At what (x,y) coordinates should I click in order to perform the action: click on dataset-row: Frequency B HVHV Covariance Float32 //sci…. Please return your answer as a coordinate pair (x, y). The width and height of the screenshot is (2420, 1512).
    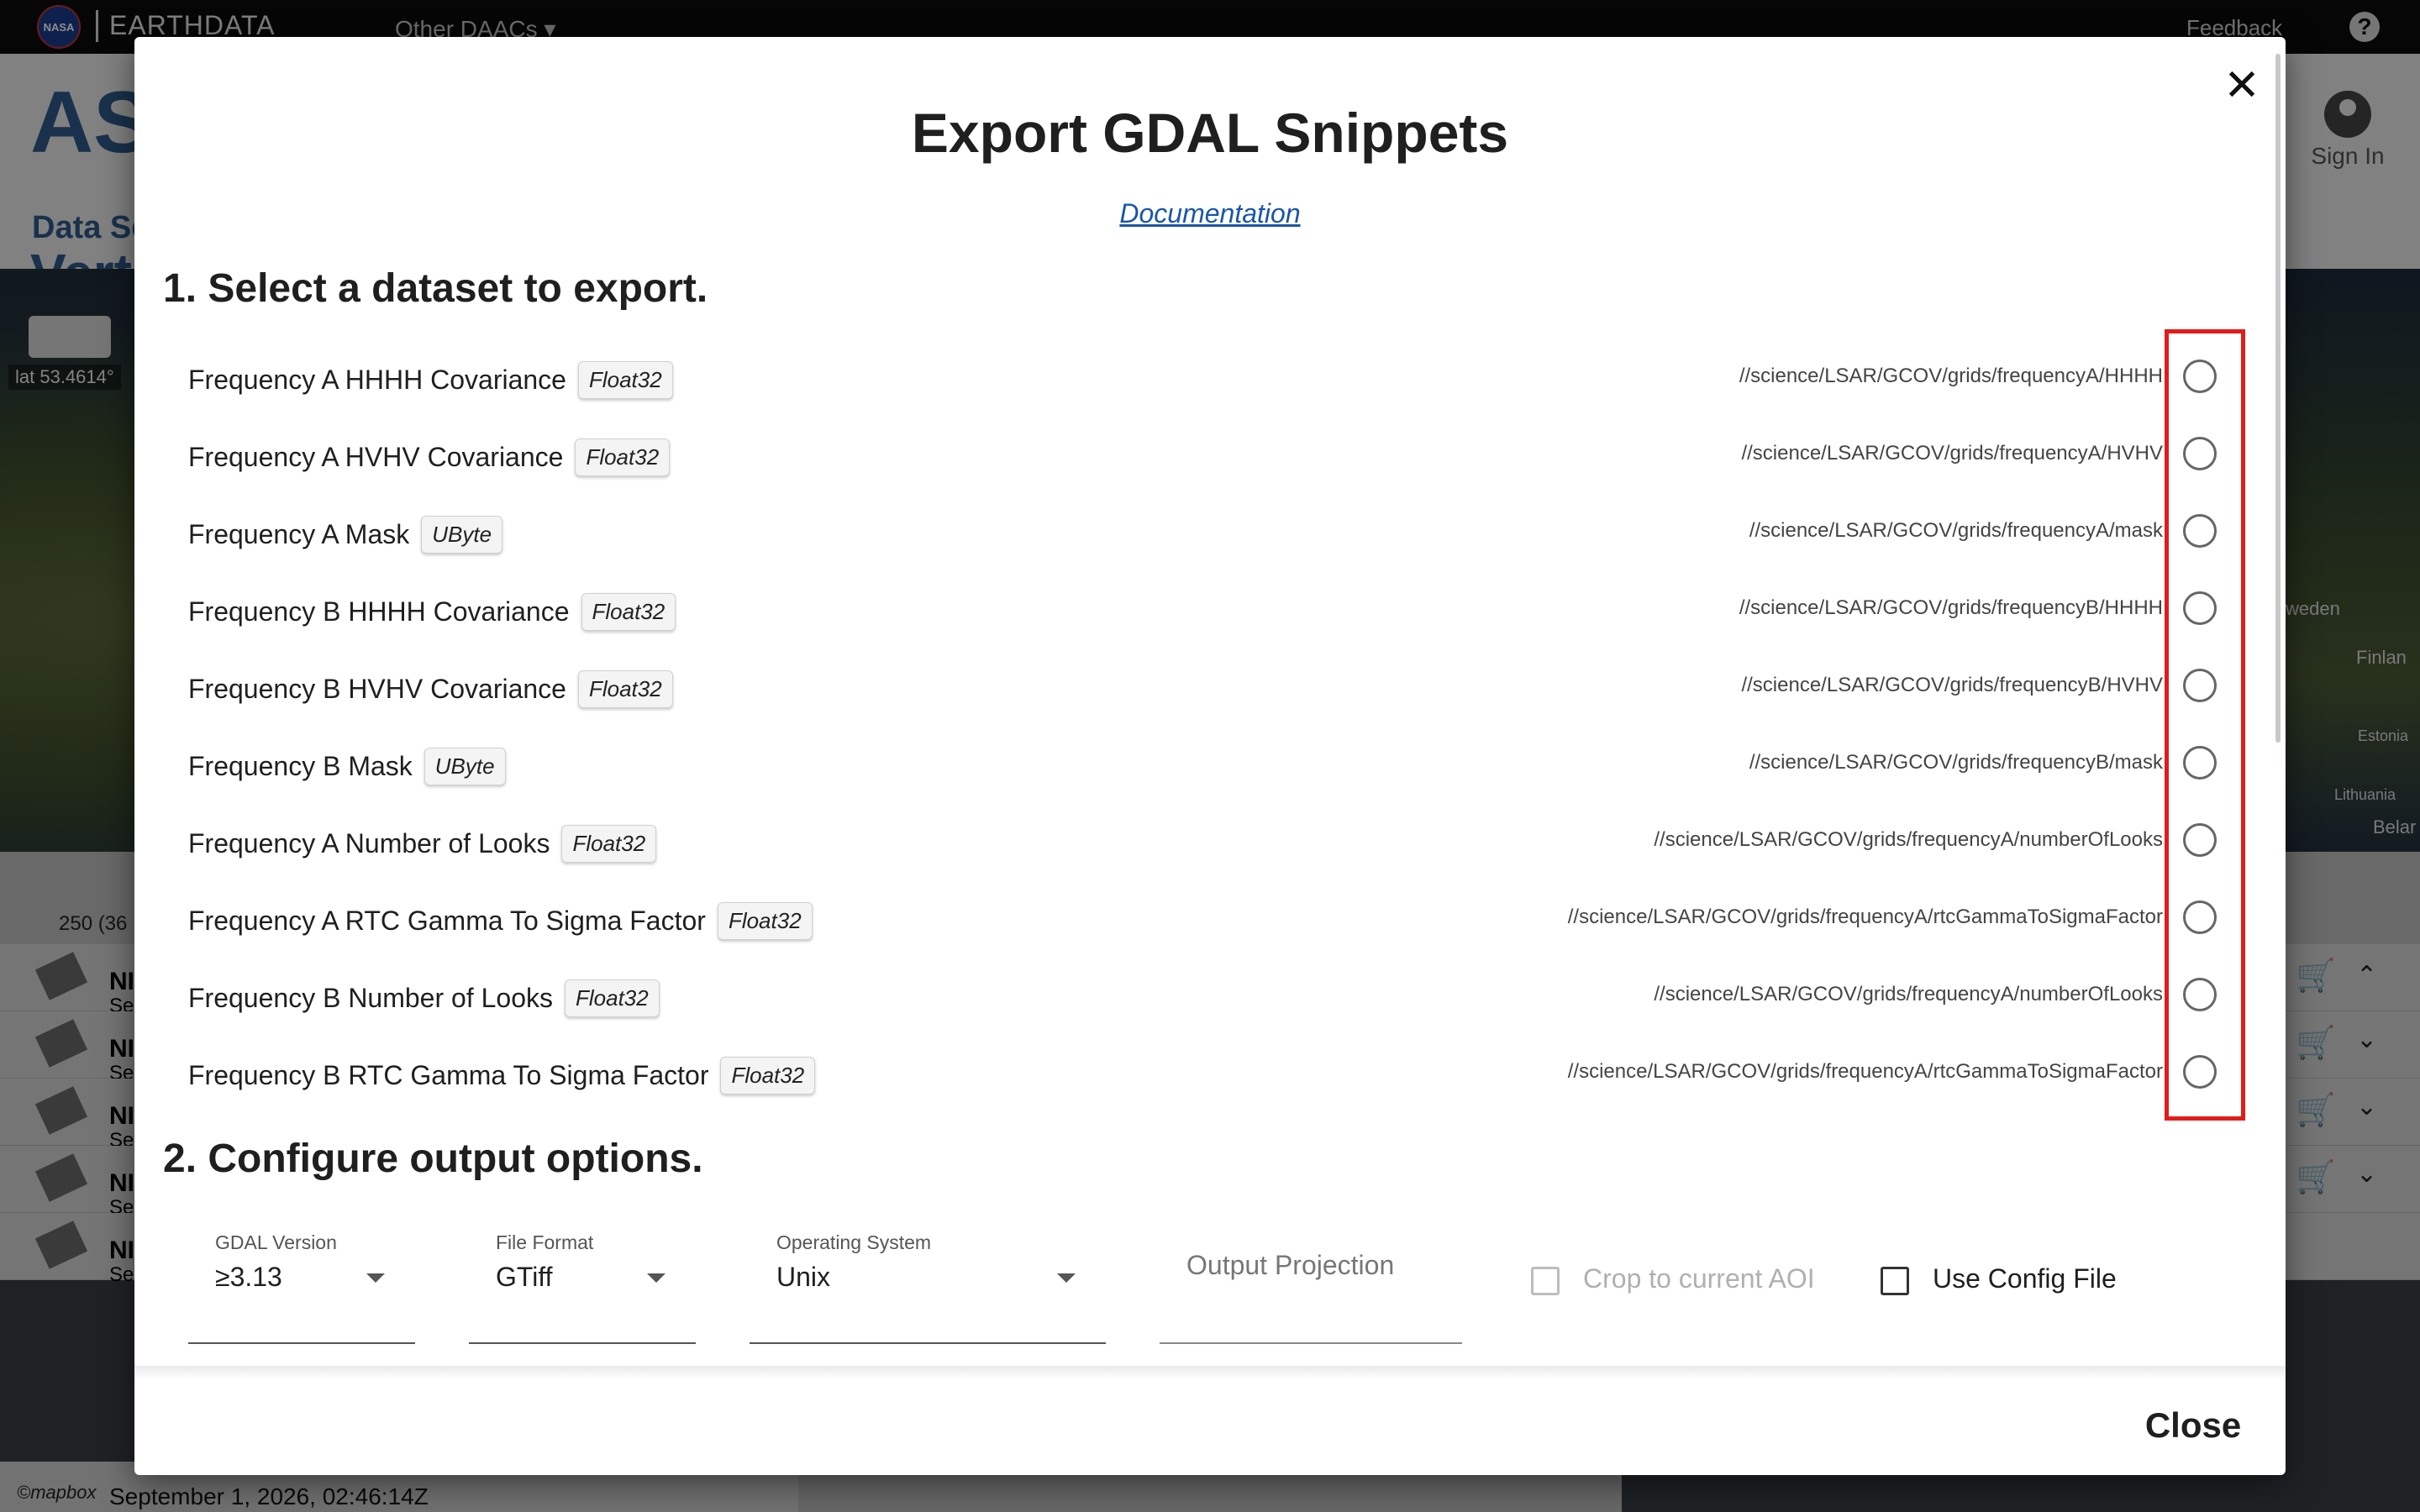
    Looking at the image, I should click on (1222, 687).